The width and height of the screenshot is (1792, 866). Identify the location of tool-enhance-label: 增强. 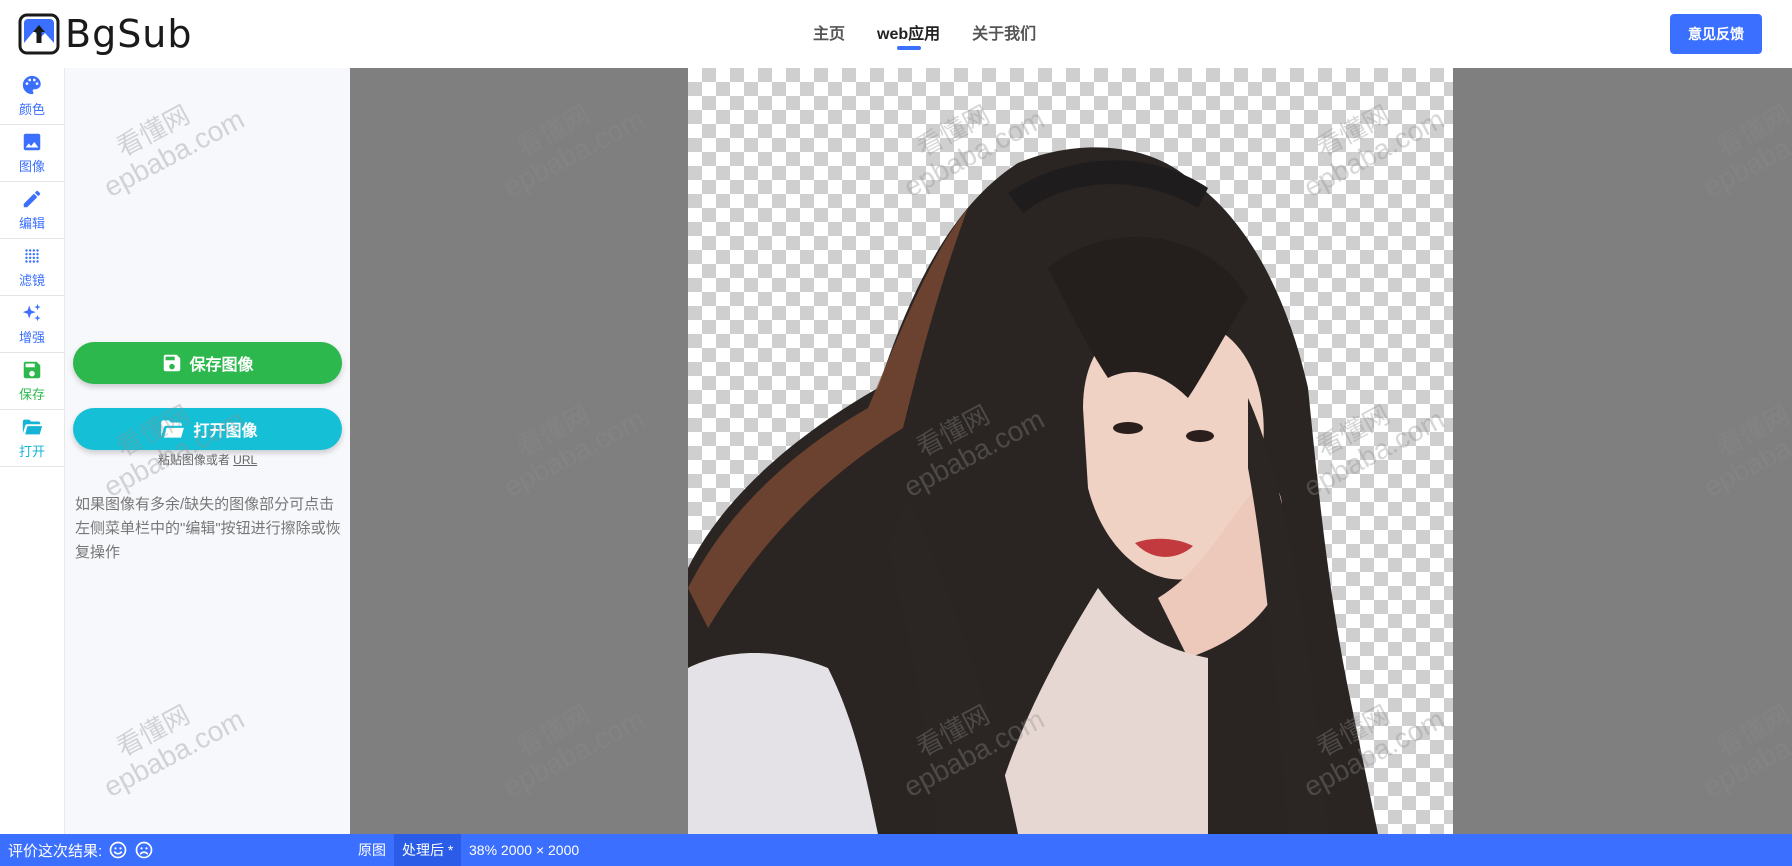
(31, 337).